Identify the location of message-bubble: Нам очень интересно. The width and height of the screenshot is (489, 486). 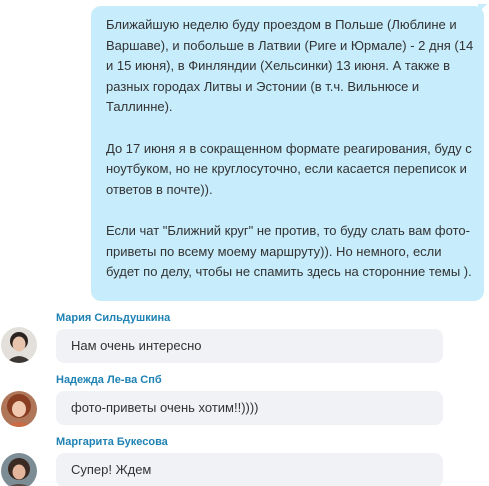
(249, 346).